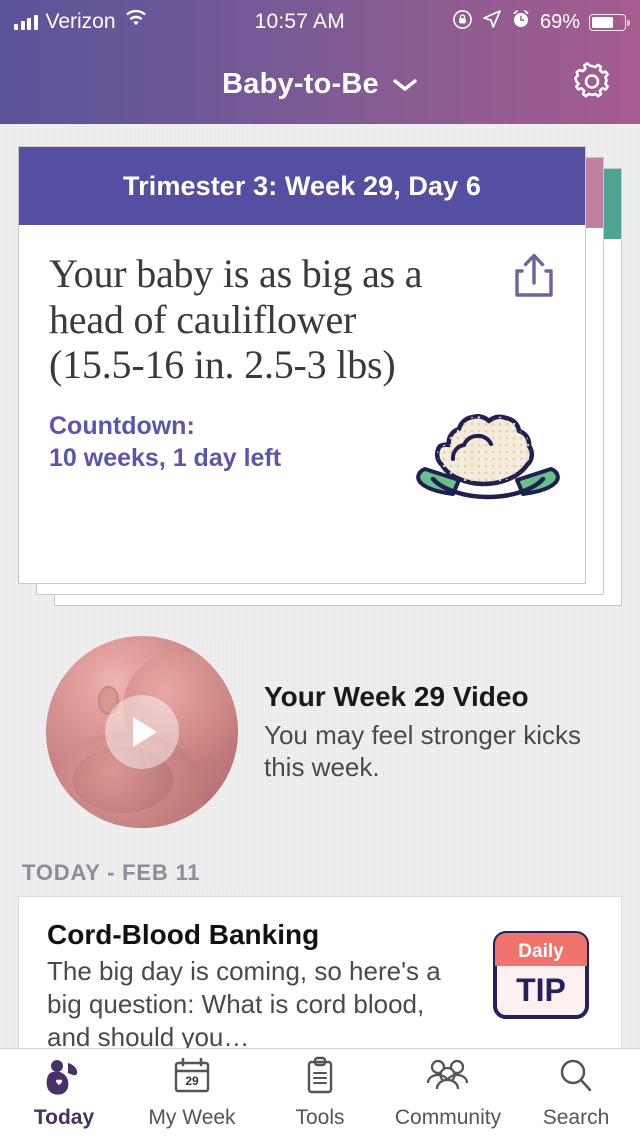 The image size is (640, 1136). Describe the element at coordinates (222, 365) in the screenshot. I see `baby-measurements: (15.5-16 in. 2.5-3 lbs)` at that location.